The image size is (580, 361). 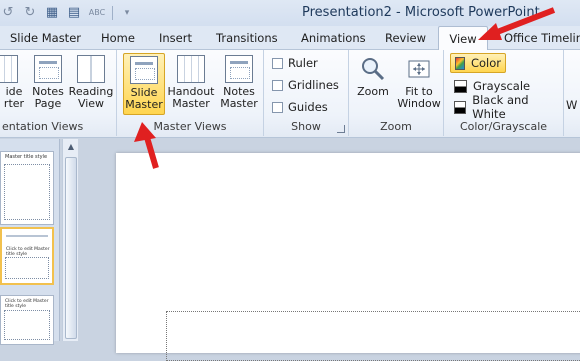 I want to click on notes-page-button: Notes Page, so click(x=48, y=84).